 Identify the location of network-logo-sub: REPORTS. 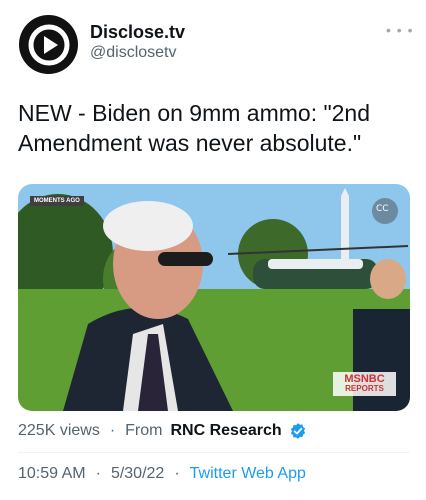
(364, 388).